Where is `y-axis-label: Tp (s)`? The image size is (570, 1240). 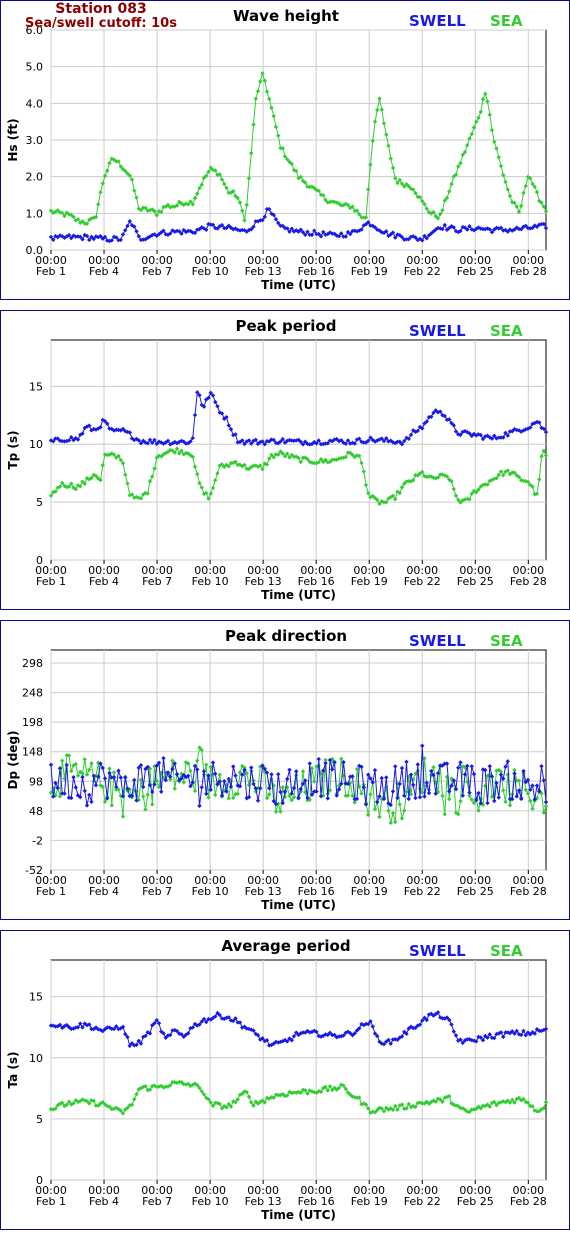 y-axis-label: Tp (s) is located at coordinates (13, 449).